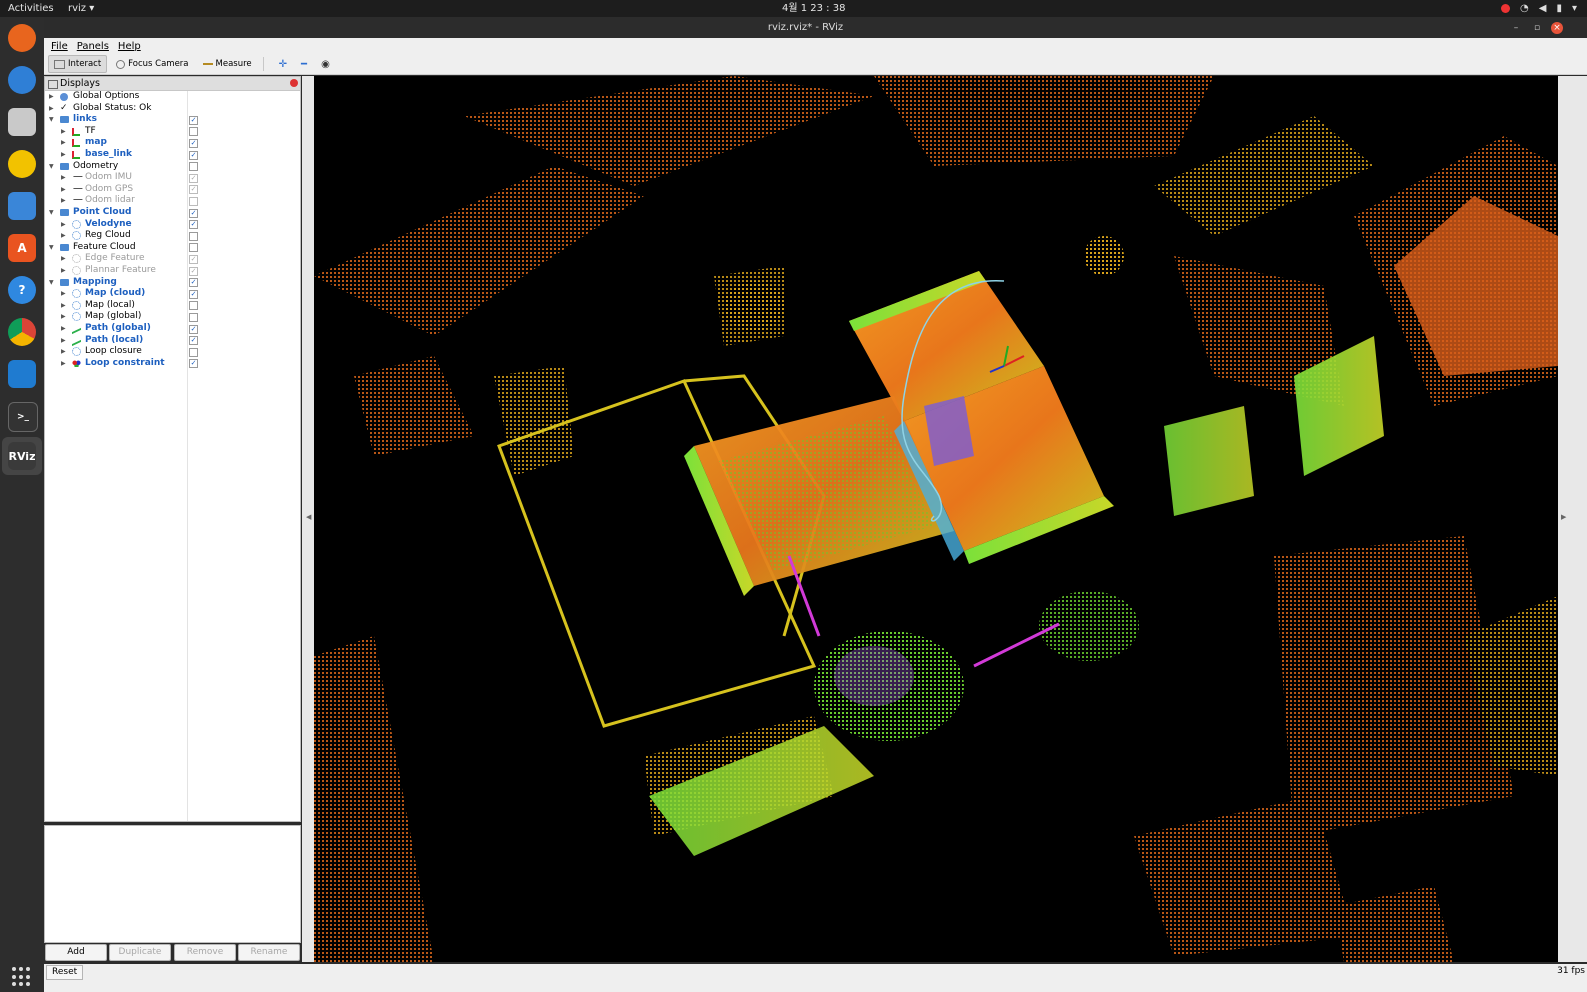 Image resolution: width=1587 pixels, height=992 pixels. I want to click on tree-row-global-options: ▶ Global Options, so click(172, 97).